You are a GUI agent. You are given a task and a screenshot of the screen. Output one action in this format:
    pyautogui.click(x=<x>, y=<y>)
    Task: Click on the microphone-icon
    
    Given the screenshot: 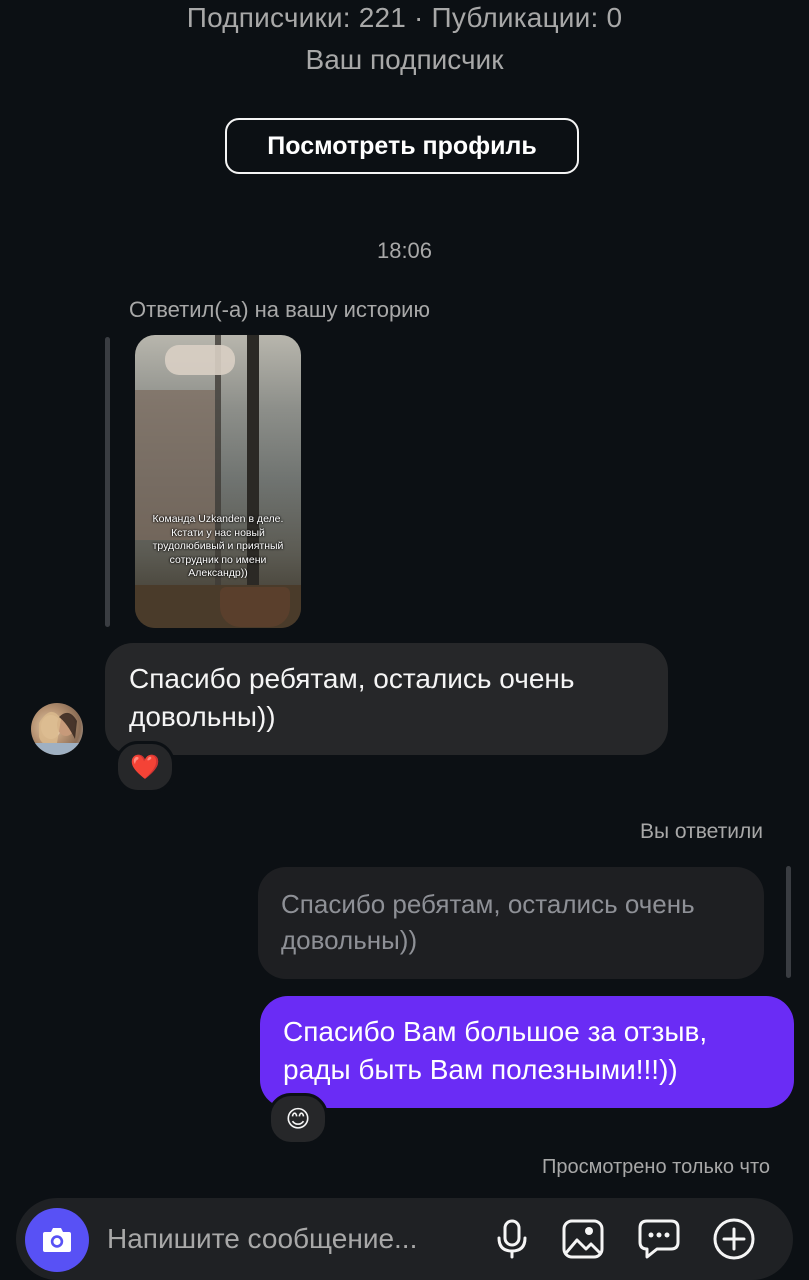 What is the action you would take?
    pyautogui.click(x=512, y=1239)
    